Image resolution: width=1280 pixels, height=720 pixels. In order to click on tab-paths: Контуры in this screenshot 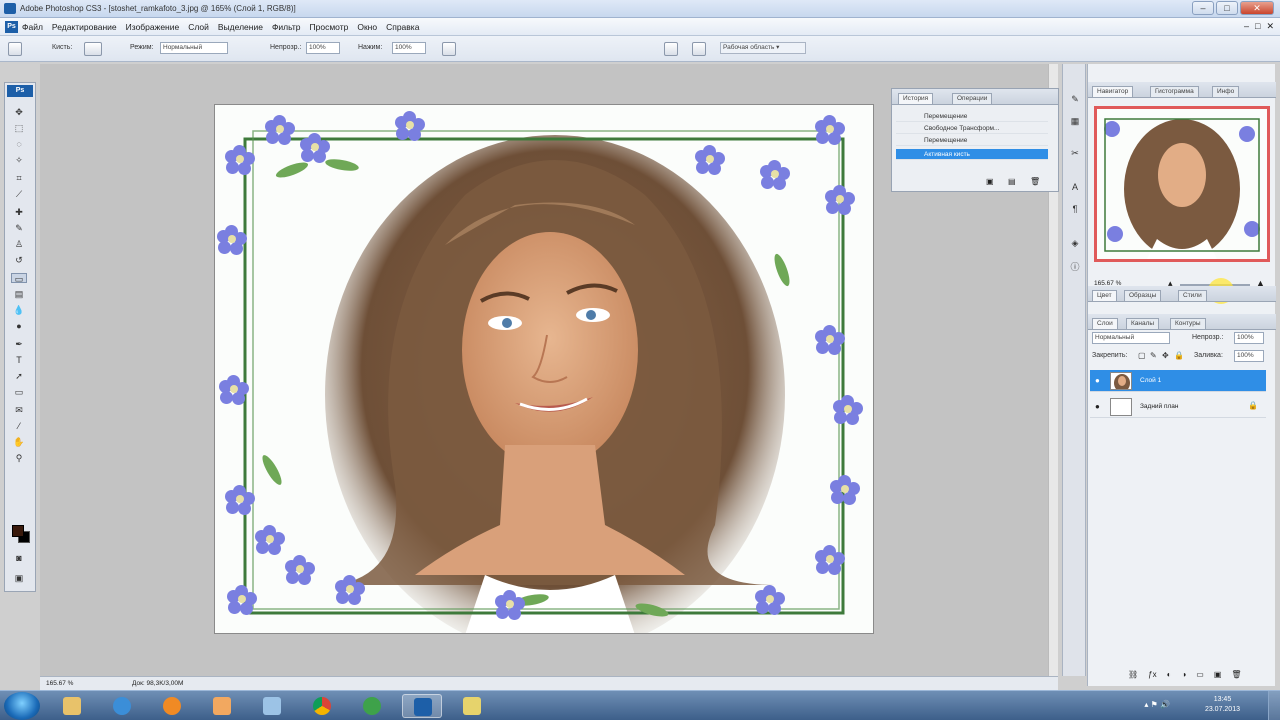, I will do `click(1188, 323)`.